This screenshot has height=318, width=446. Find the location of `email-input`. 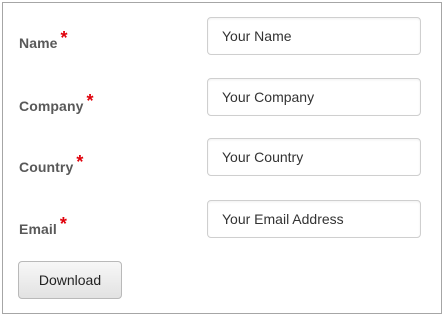

email-input is located at coordinates (314, 219).